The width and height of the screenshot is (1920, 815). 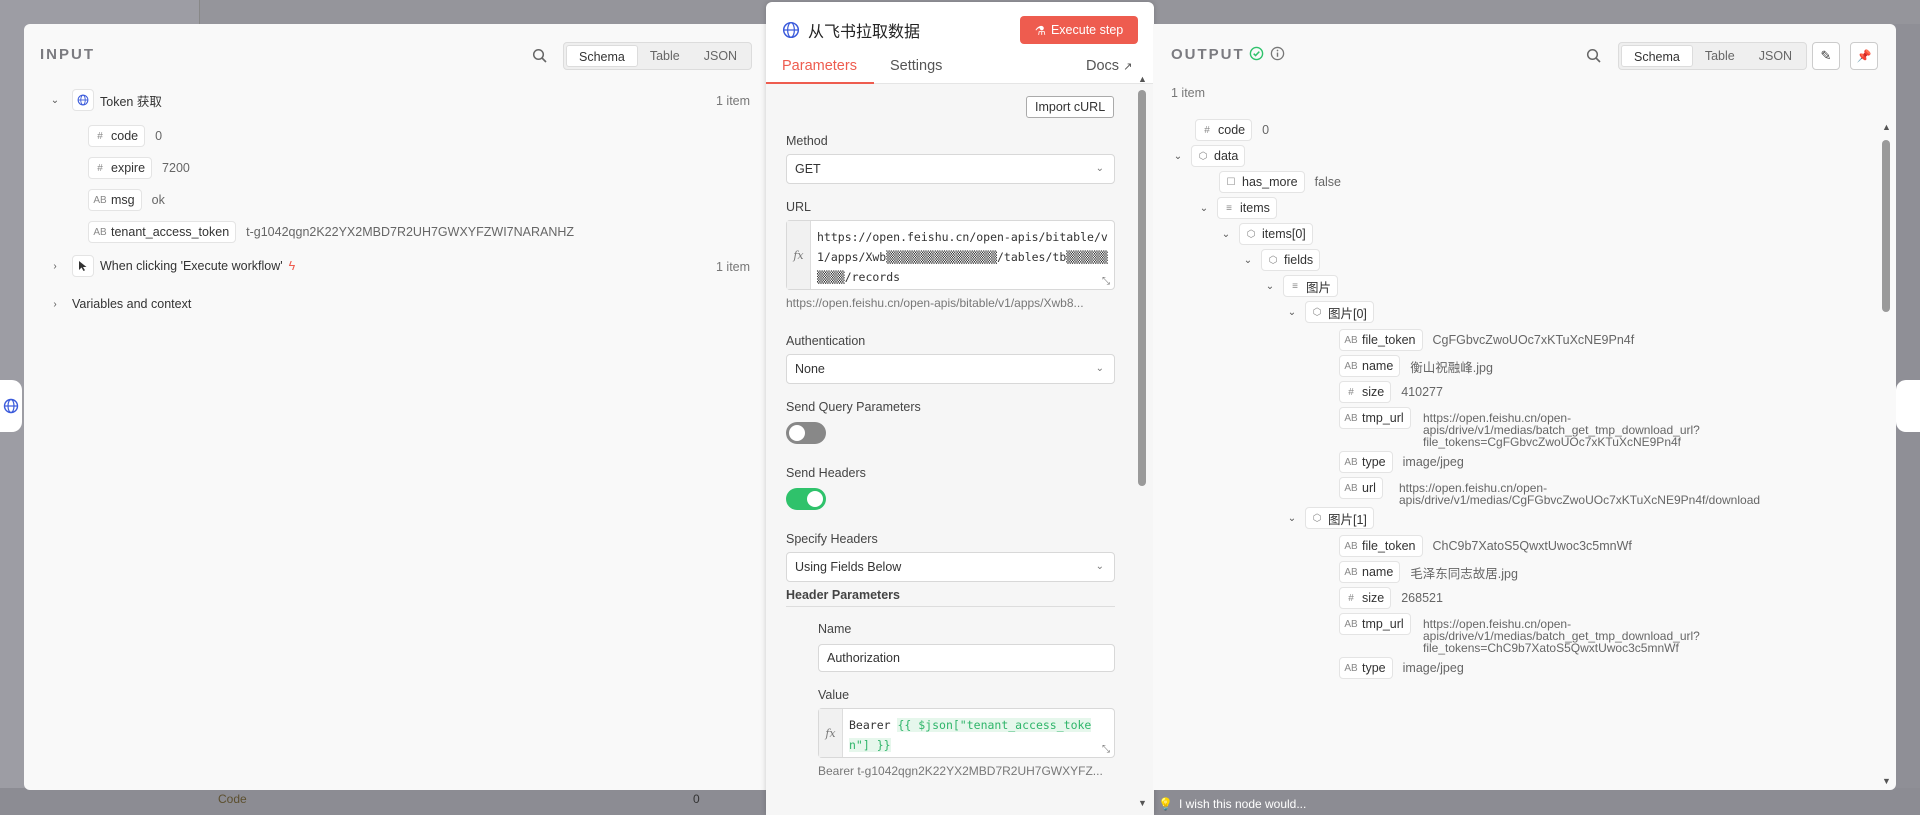 I want to click on node-handle-right, so click(x=1908, y=406).